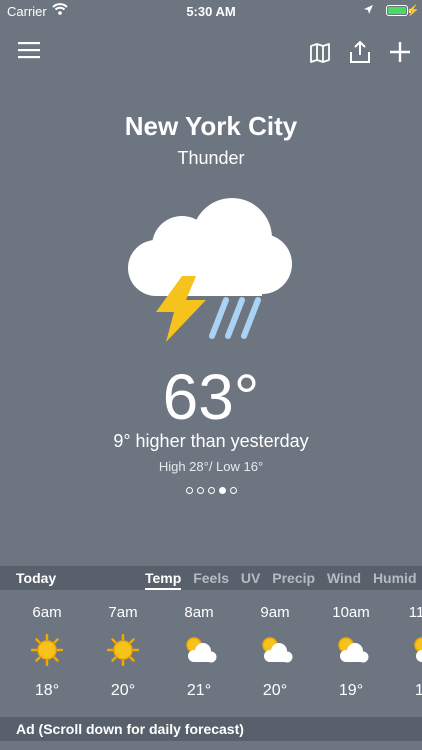  Describe the element at coordinates (130, 729) in the screenshot. I see `ad-label: Ad (Scroll down for daily forecast)` at that location.